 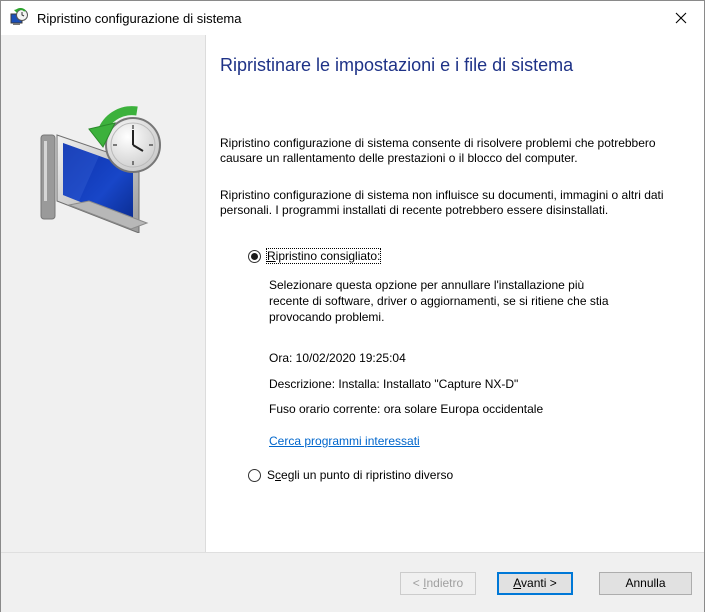 What do you see at coordinates (19, 16) in the screenshot?
I see `system-restore-title-icon` at bounding box center [19, 16].